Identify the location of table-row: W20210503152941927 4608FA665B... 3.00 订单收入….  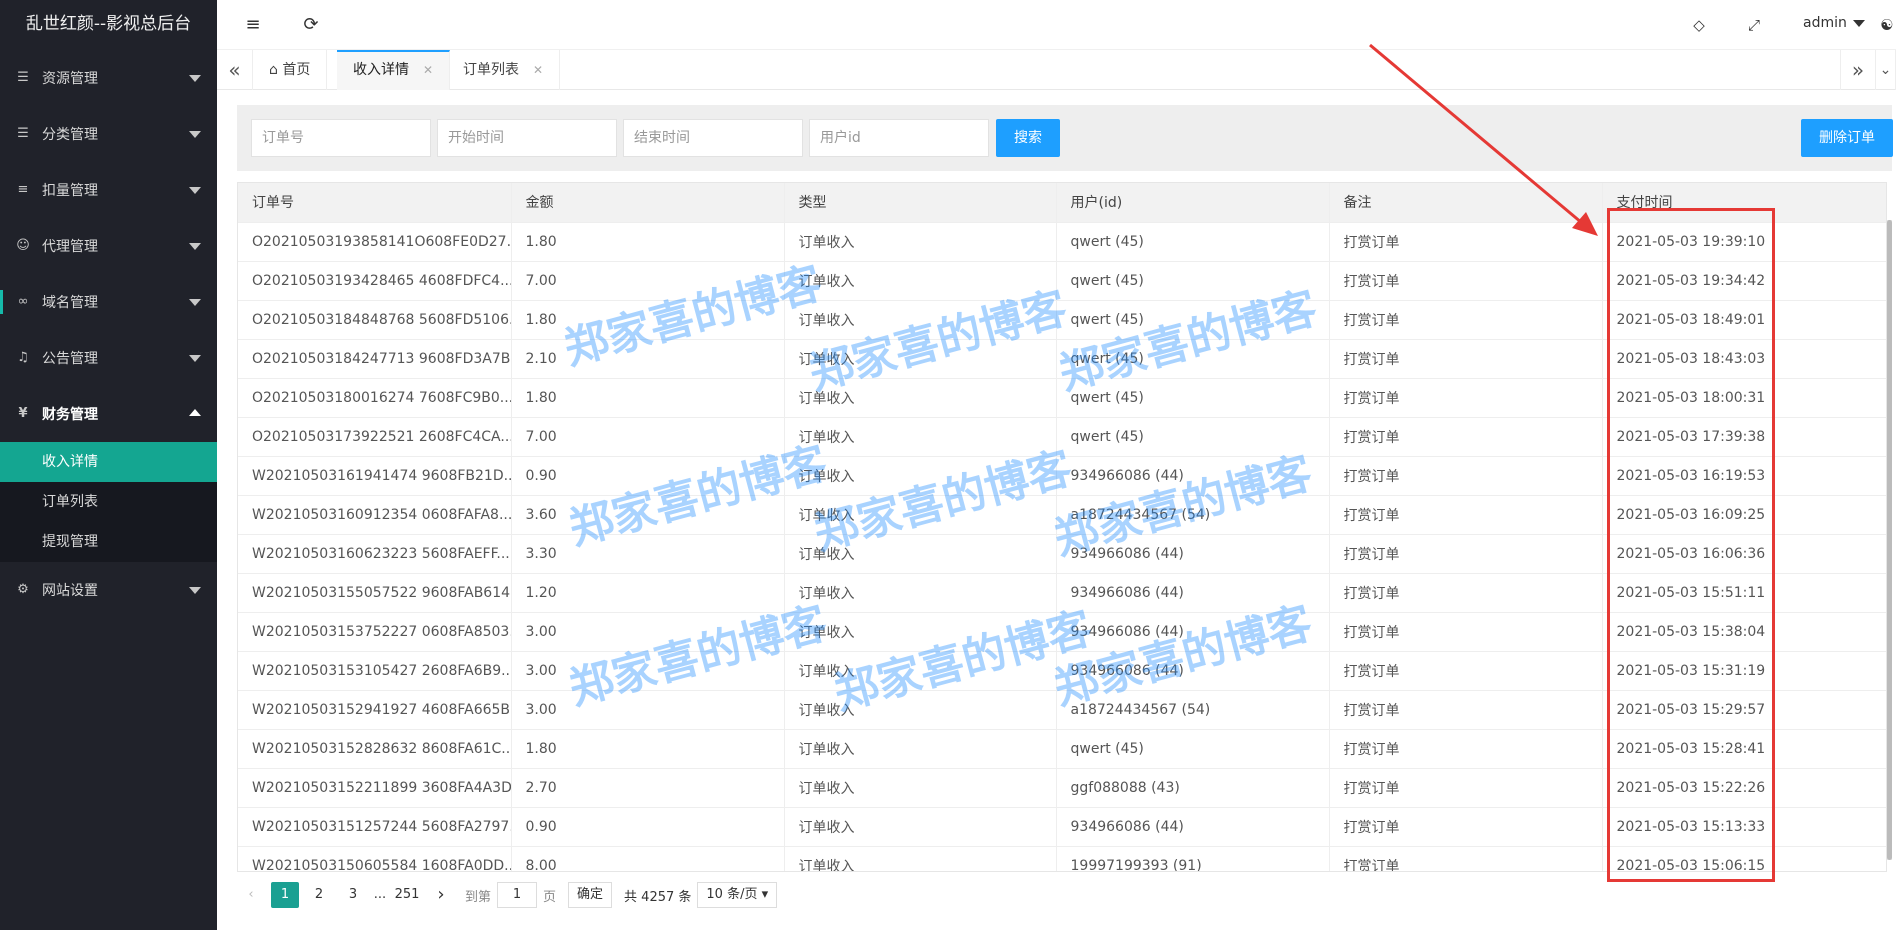
(1062, 710).